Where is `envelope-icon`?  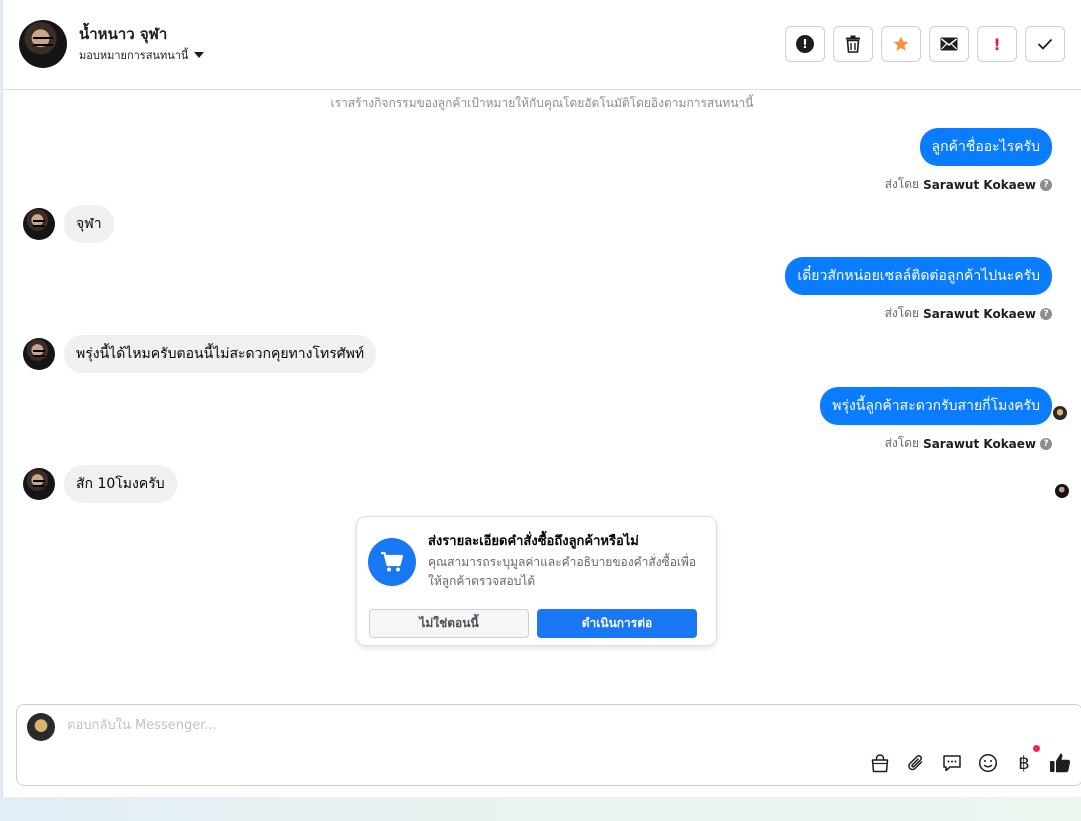 envelope-icon is located at coordinates (949, 44).